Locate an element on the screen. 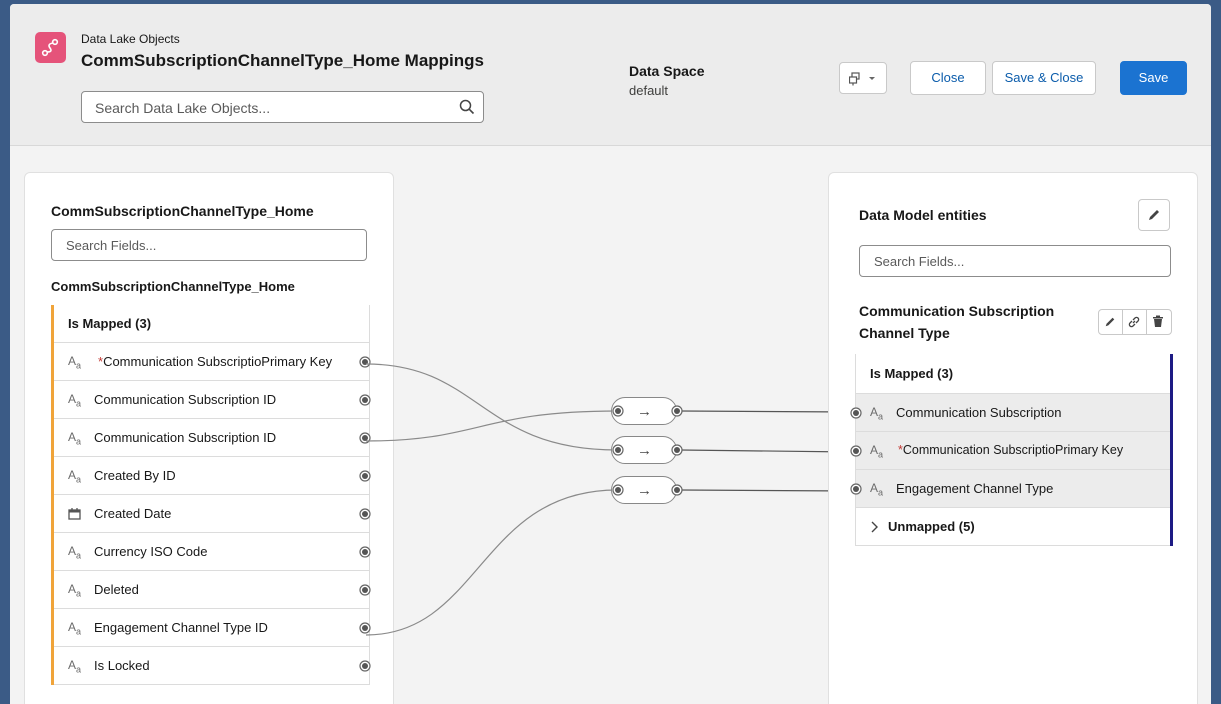 This screenshot has width=1221, height=704. list-item: Aa Engagement Channel Type is located at coordinates (1010, 489).